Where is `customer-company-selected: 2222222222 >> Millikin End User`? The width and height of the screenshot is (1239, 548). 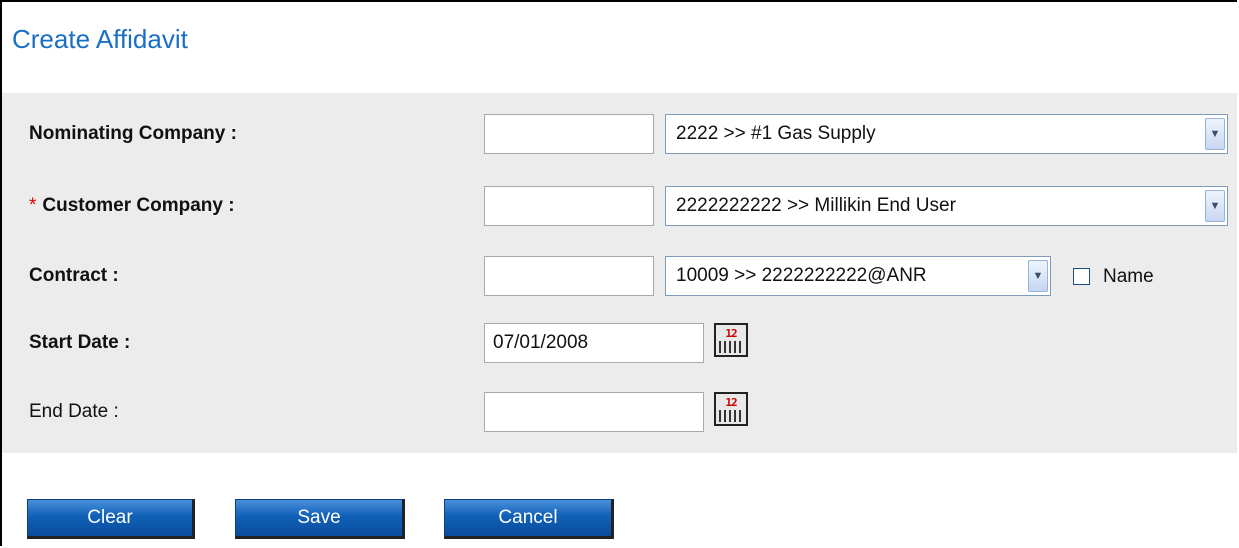
customer-company-selected: 2222222222 >> Millikin End User is located at coordinates (816, 205).